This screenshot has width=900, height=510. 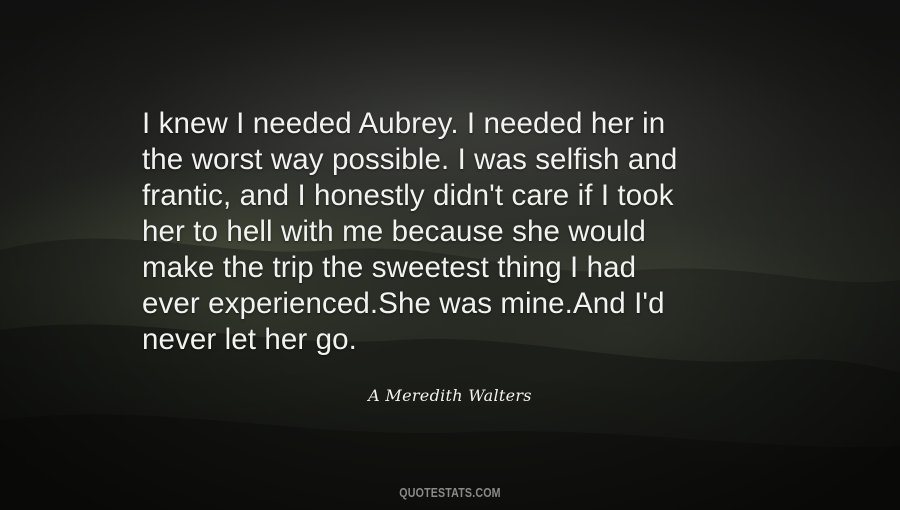 What do you see at coordinates (450, 395) in the screenshot?
I see `quote-author: A Meredith Walters` at bounding box center [450, 395].